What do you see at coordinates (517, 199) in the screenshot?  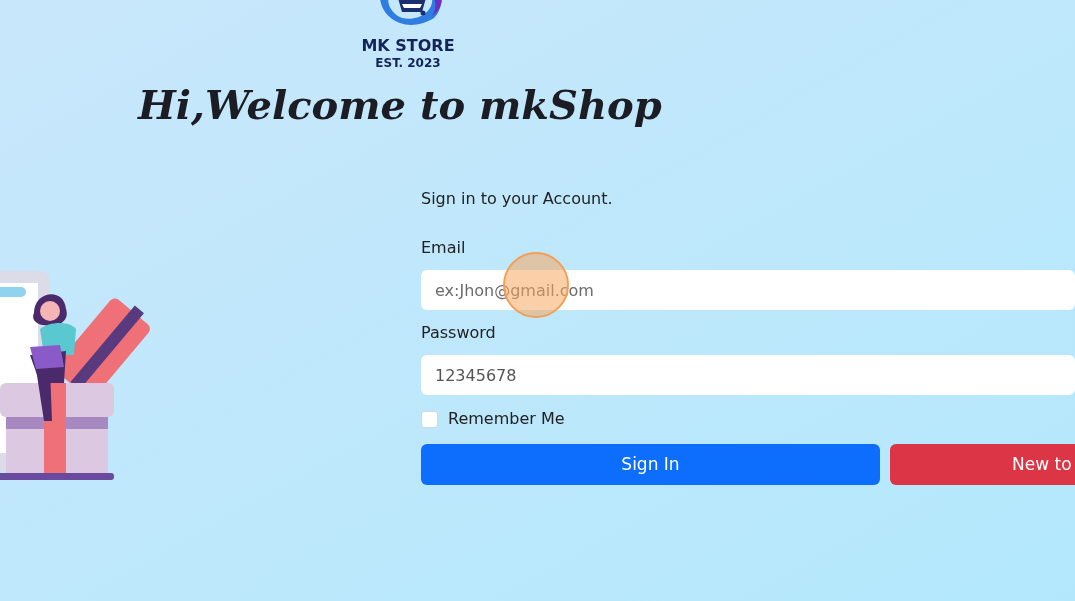 I see `form-subtitle: Sign in to your Account.` at bounding box center [517, 199].